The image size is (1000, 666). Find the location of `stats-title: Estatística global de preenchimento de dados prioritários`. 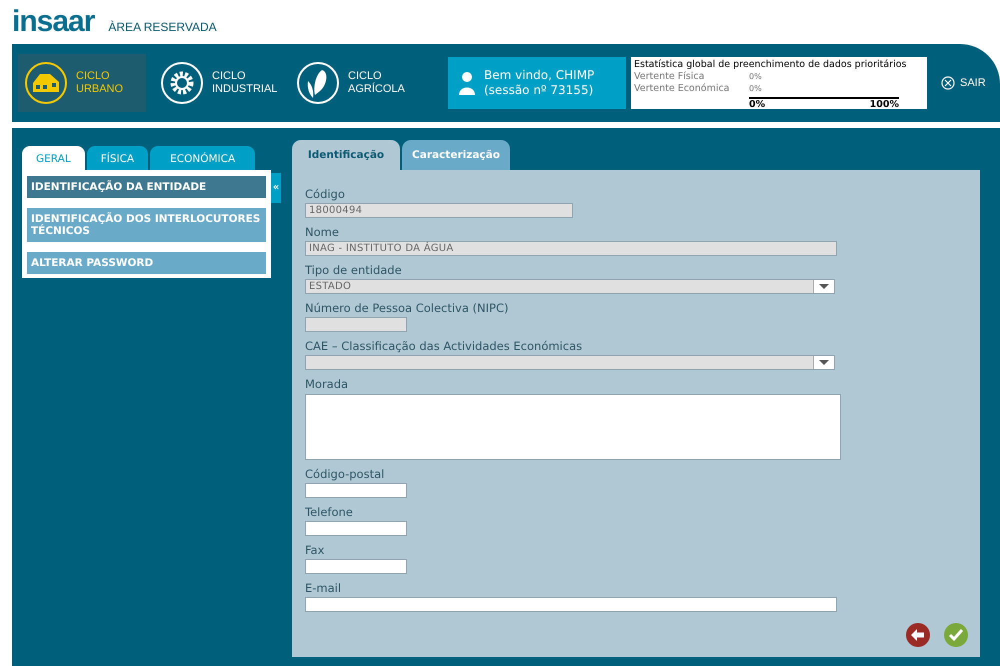

stats-title: Estatística global de preenchimento de dados prioritários is located at coordinates (771, 65).